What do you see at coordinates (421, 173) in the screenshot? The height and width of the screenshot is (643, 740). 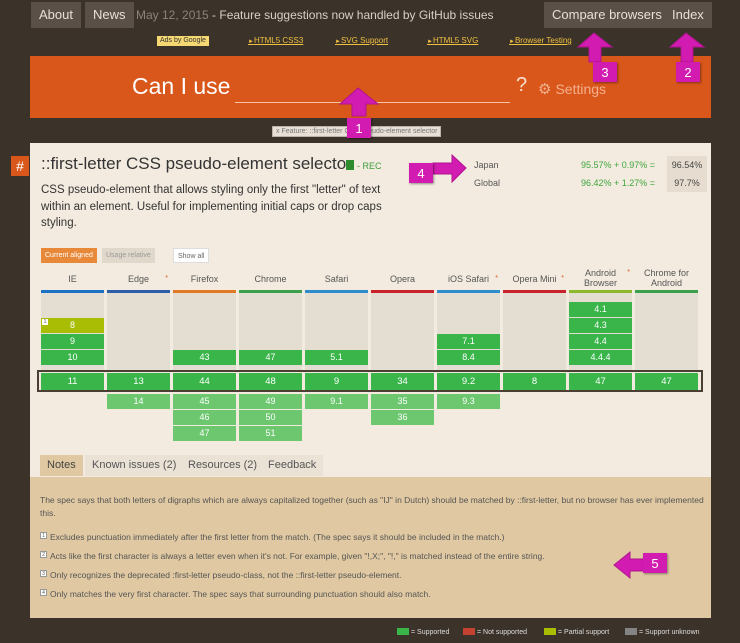 I see `annotation-marker-4: 4` at bounding box center [421, 173].